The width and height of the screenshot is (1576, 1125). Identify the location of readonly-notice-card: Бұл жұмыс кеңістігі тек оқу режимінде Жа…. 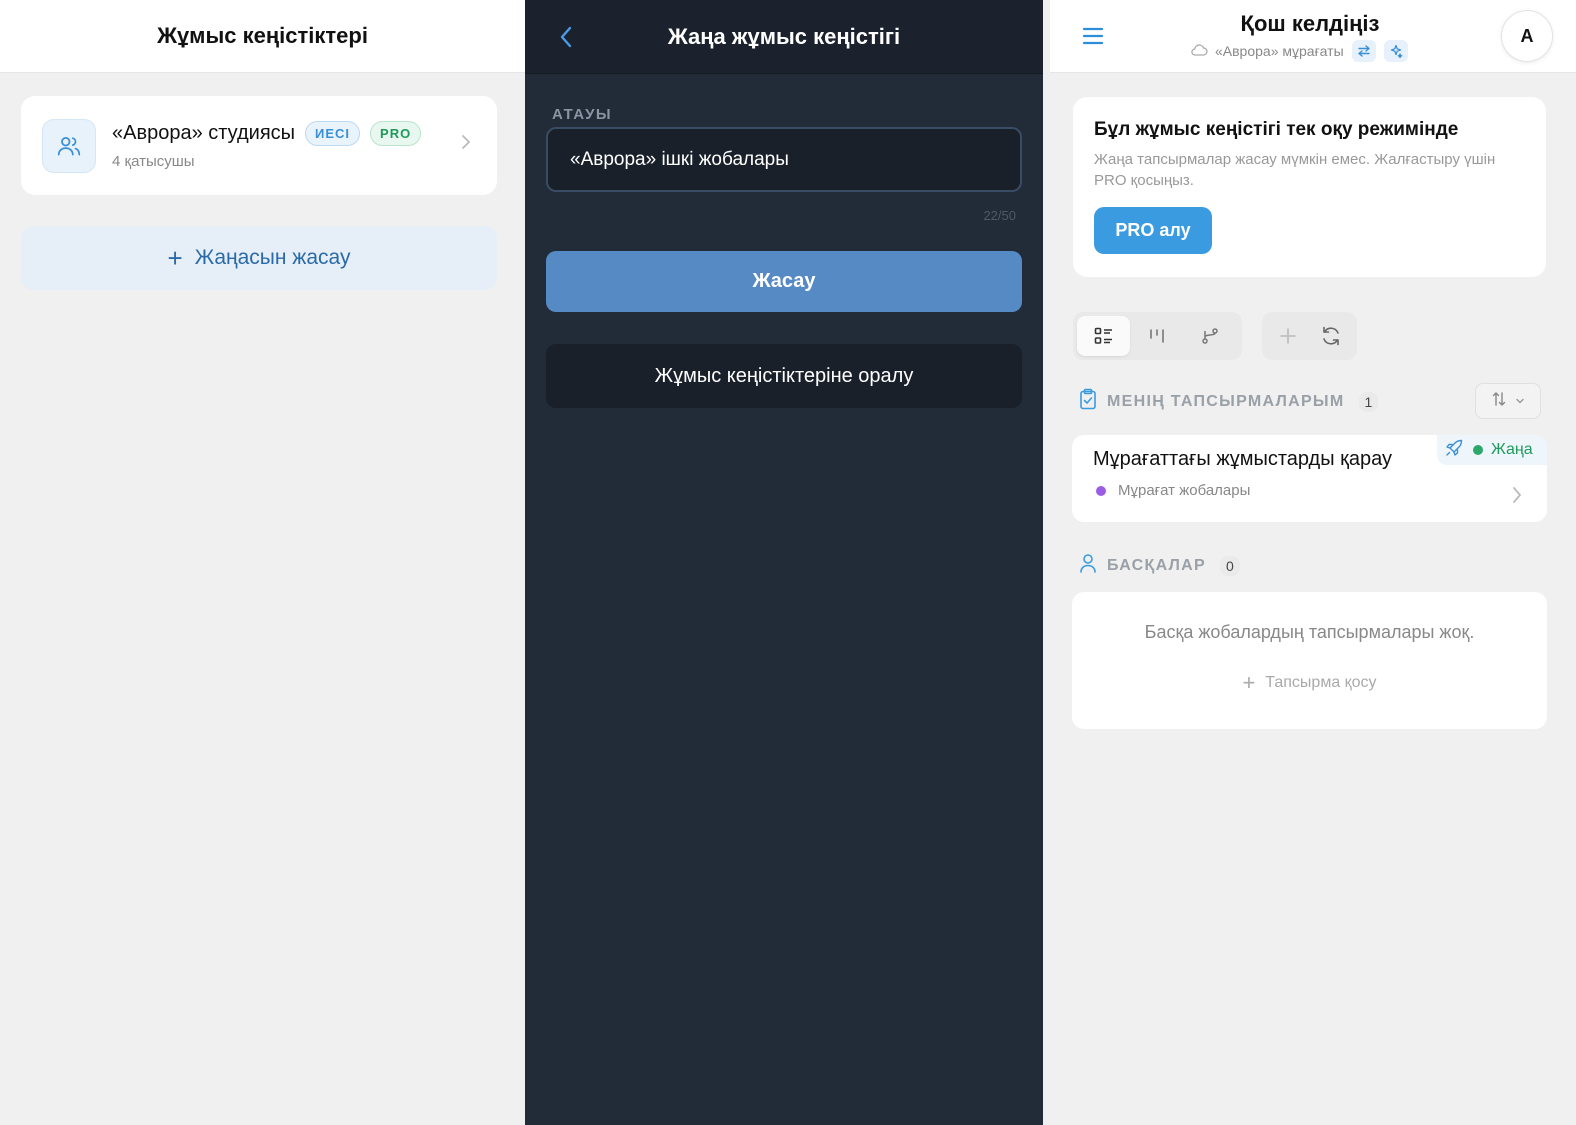
(1309, 187).